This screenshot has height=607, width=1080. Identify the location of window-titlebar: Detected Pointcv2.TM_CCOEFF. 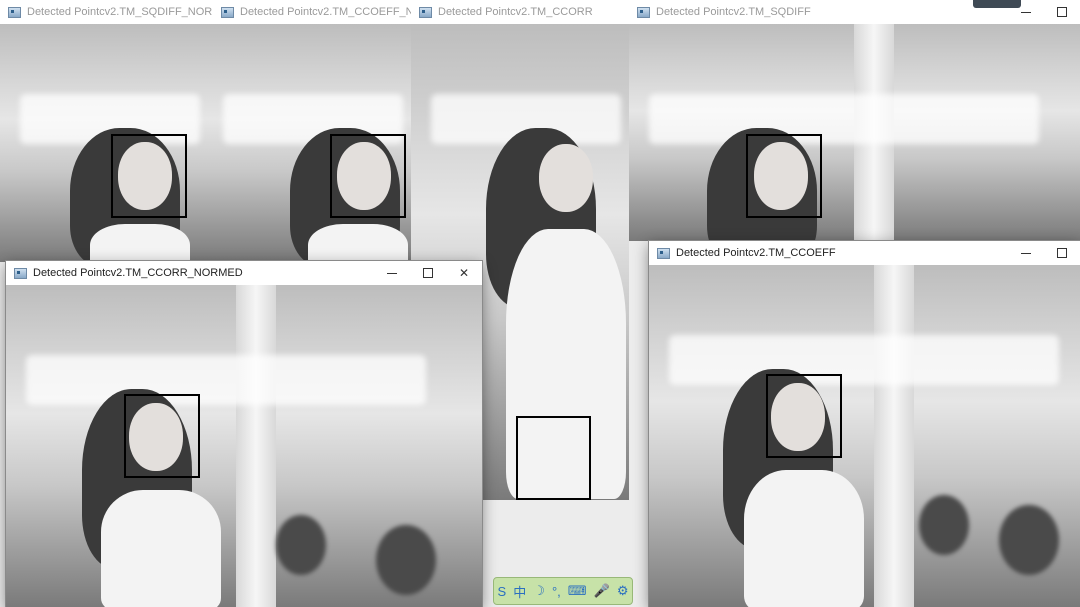
(864, 253).